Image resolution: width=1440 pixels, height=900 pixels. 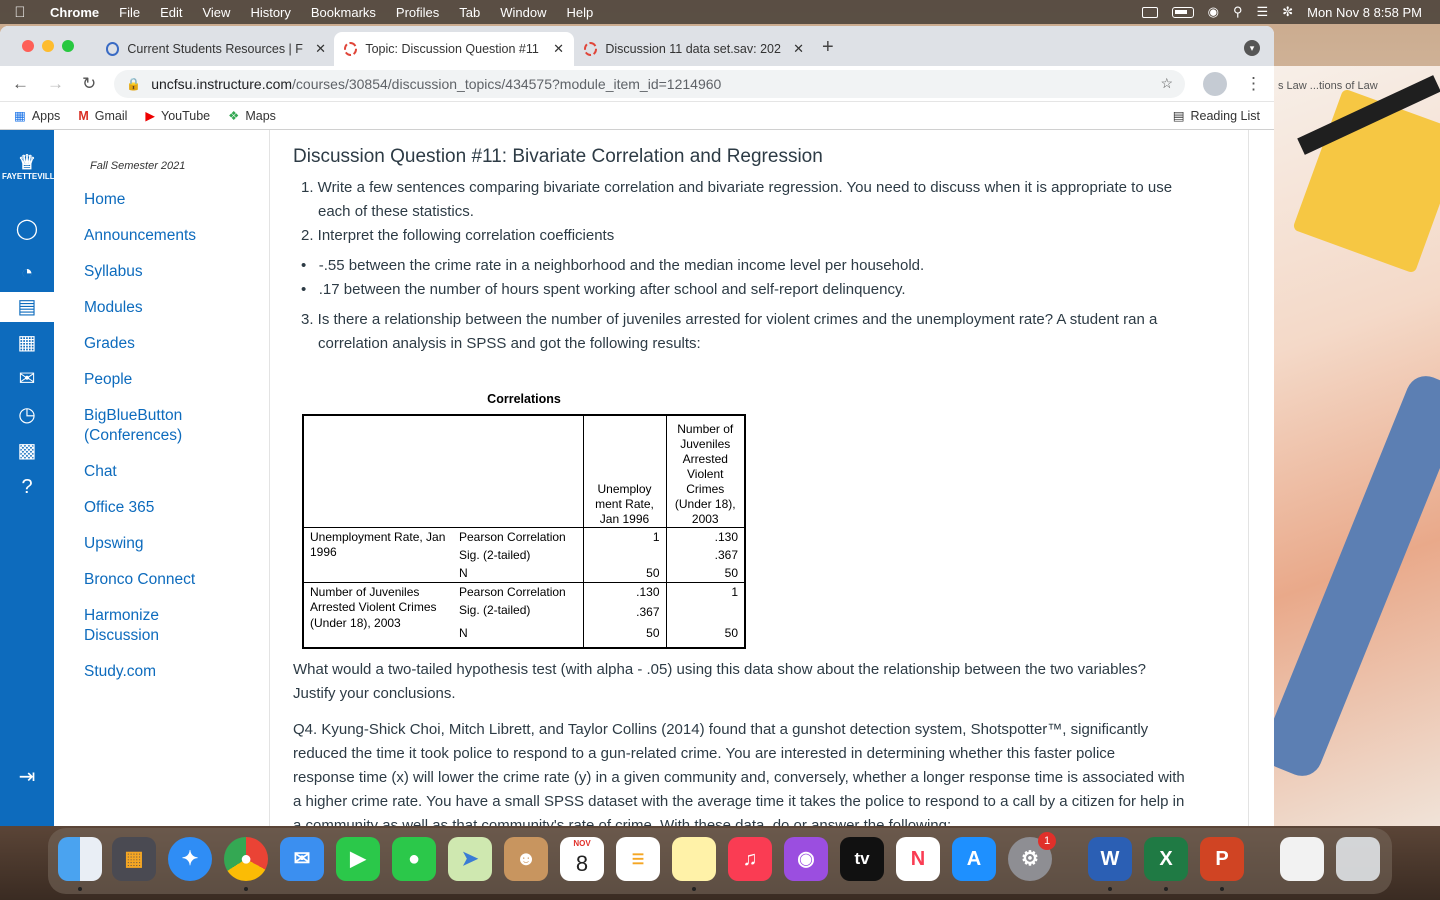 What do you see at coordinates (469, 12) in the screenshot?
I see `menu-tab: Tab` at bounding box center [469, 12].